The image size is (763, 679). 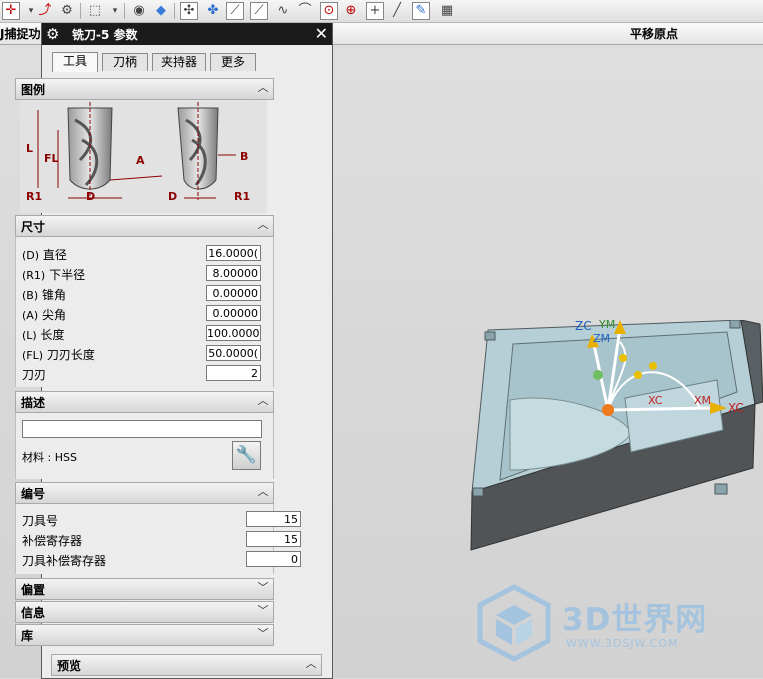 I want to click on solid-view-icon: ◆, so click(x=161, y=11).